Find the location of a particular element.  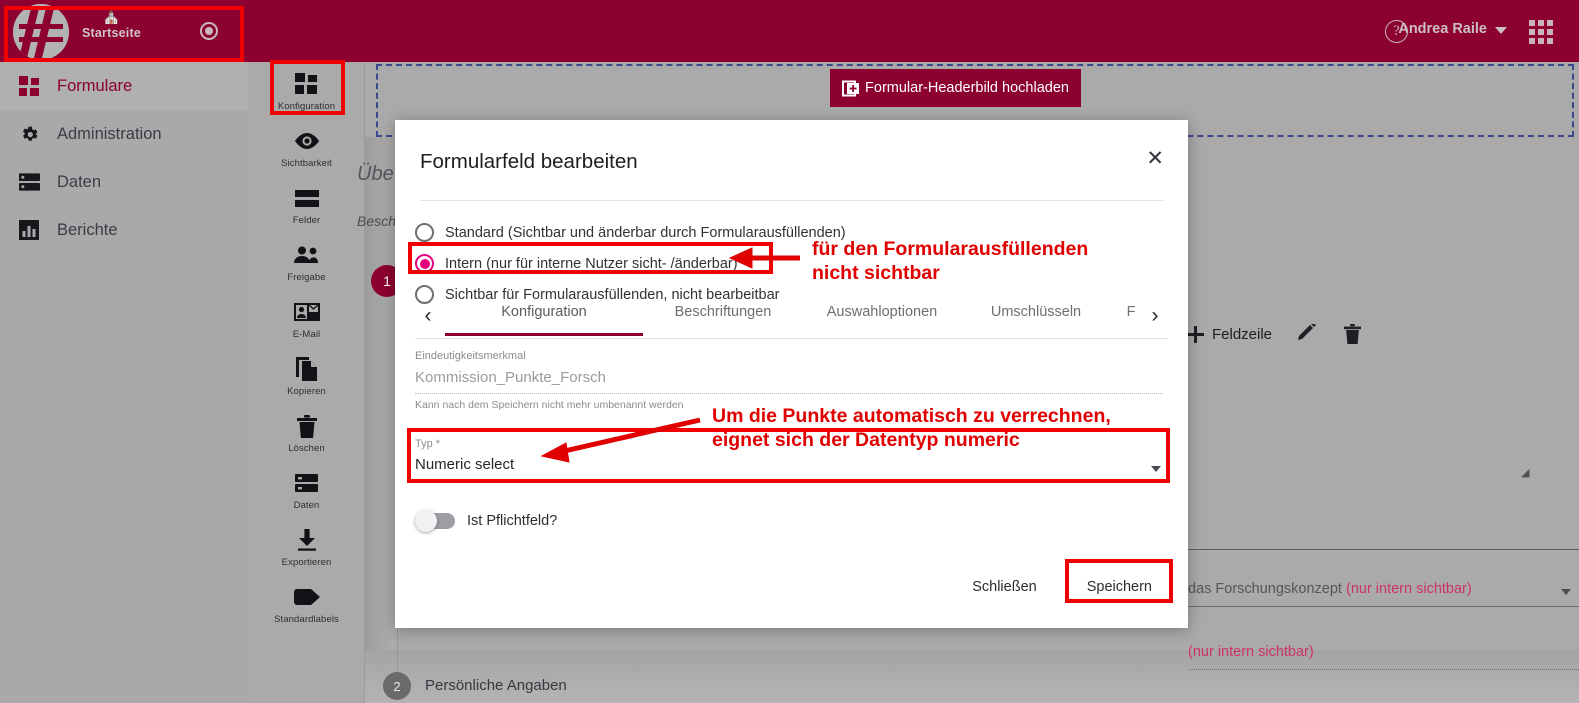

sidebar-item-administration: Administration is located at coordinates (124, 134).